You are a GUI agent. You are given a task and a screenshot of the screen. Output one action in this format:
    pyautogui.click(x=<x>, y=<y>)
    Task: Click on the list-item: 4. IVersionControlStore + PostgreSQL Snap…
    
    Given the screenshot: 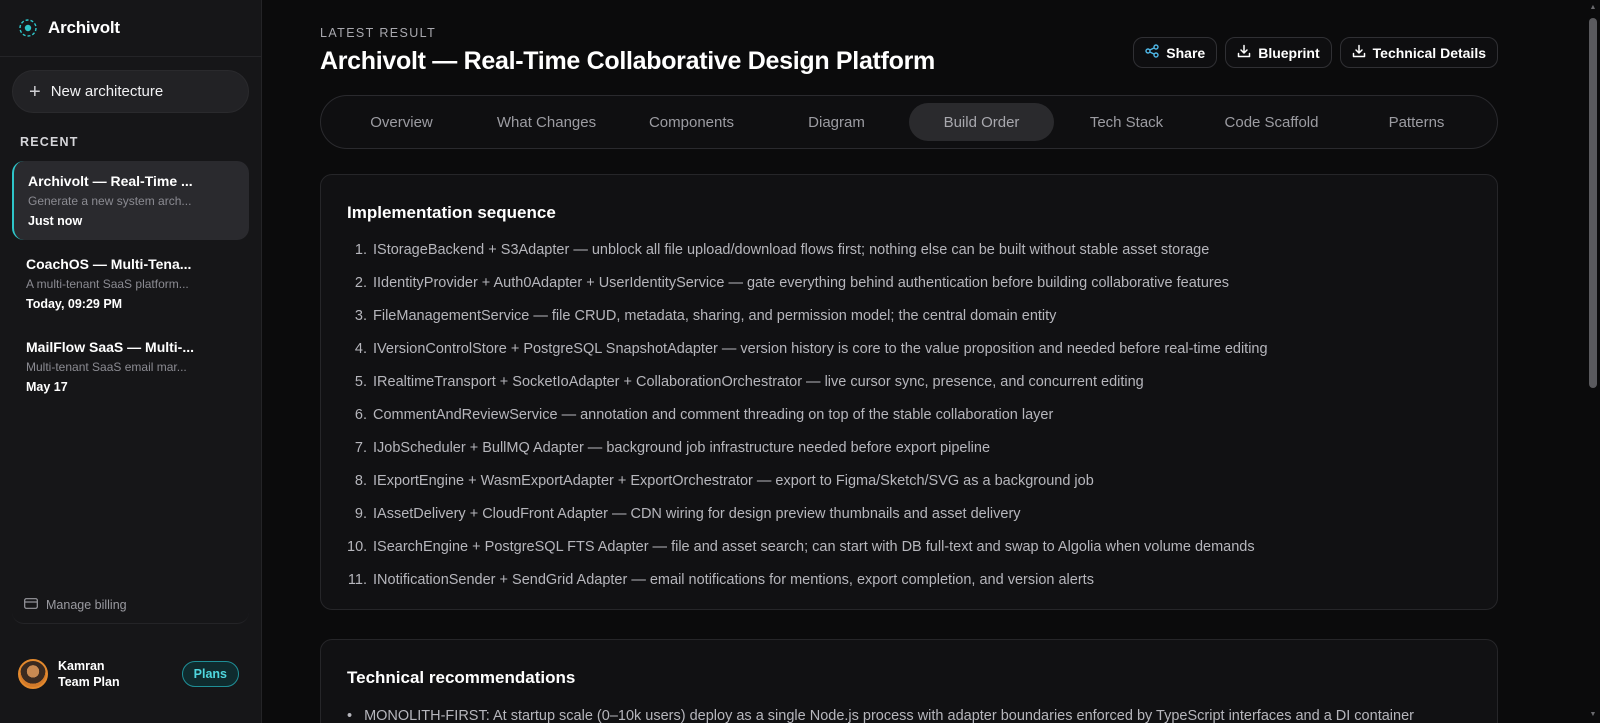 What is the action you would take?
    pyautogui.click(x=811, y=349)
    